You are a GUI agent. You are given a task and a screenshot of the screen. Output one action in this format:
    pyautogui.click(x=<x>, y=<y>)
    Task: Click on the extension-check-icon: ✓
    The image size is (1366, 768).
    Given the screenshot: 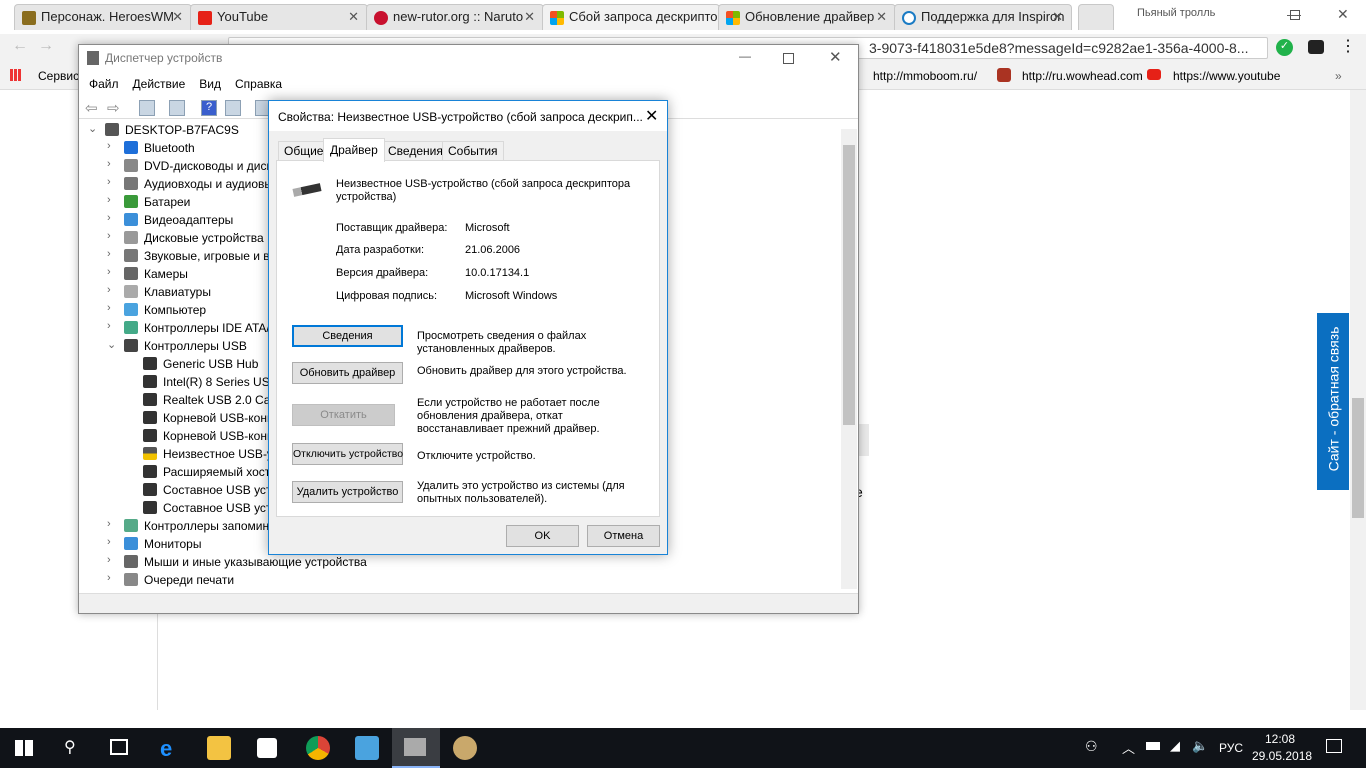 What is the action you would take?
    pyautogui.click(x=1284, y=47)
    